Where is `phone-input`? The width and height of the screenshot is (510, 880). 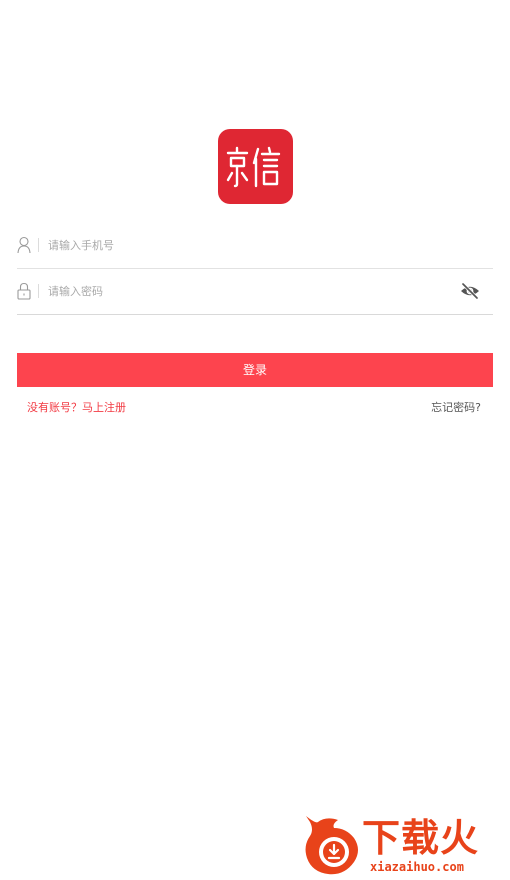 phone-input is located at coordinates (248, 245).